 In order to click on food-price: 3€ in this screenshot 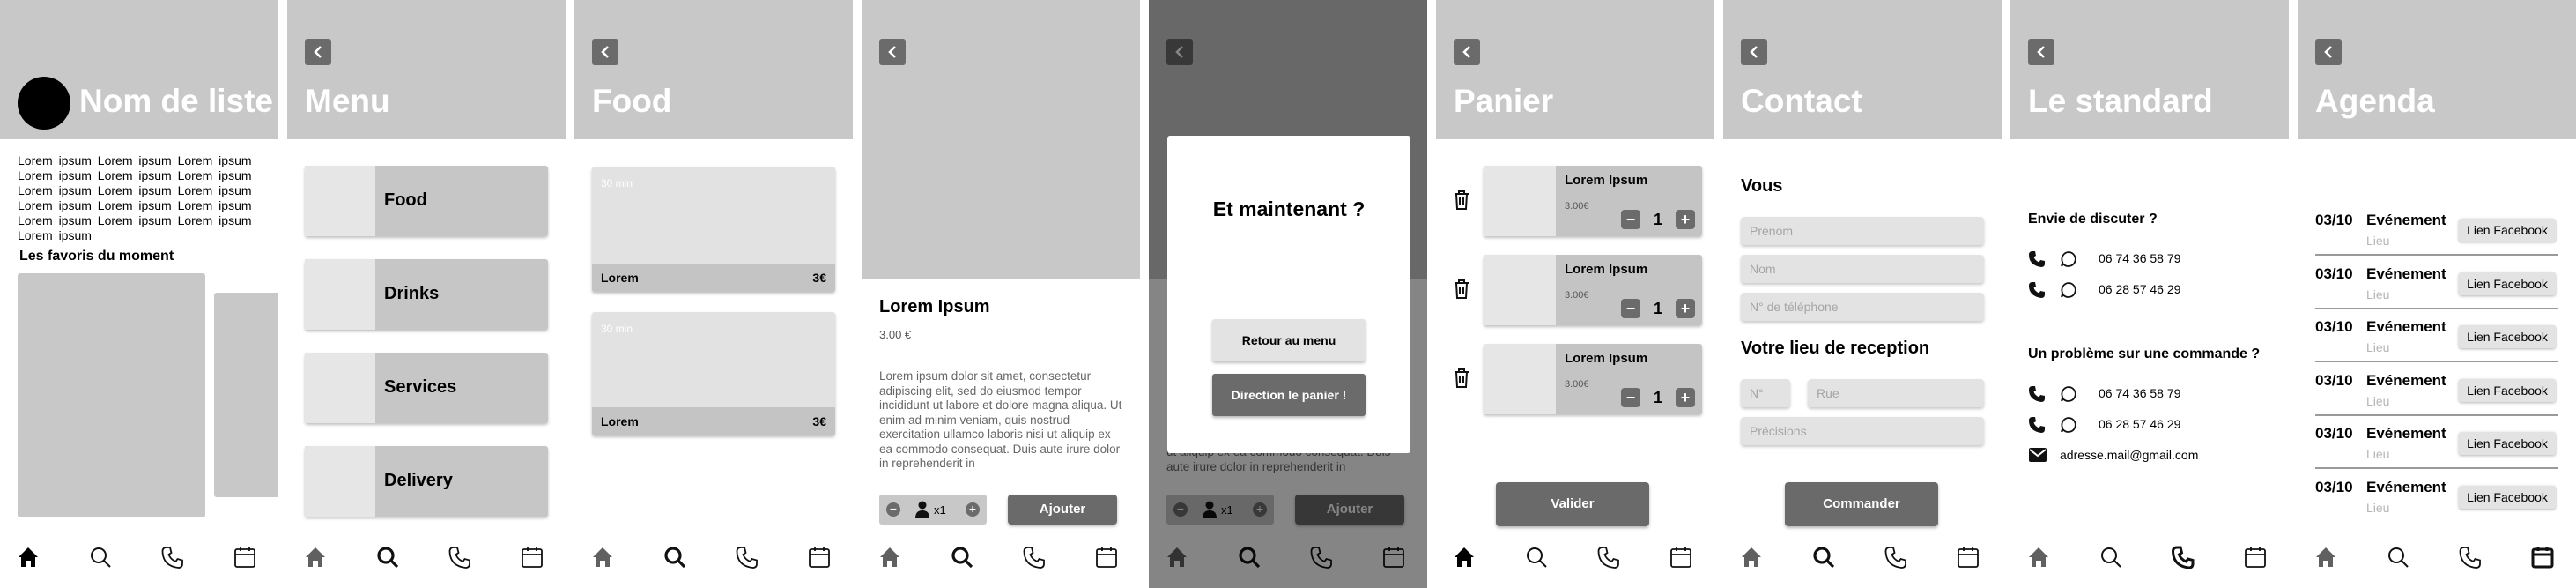, I will do `click(819, 421)`.